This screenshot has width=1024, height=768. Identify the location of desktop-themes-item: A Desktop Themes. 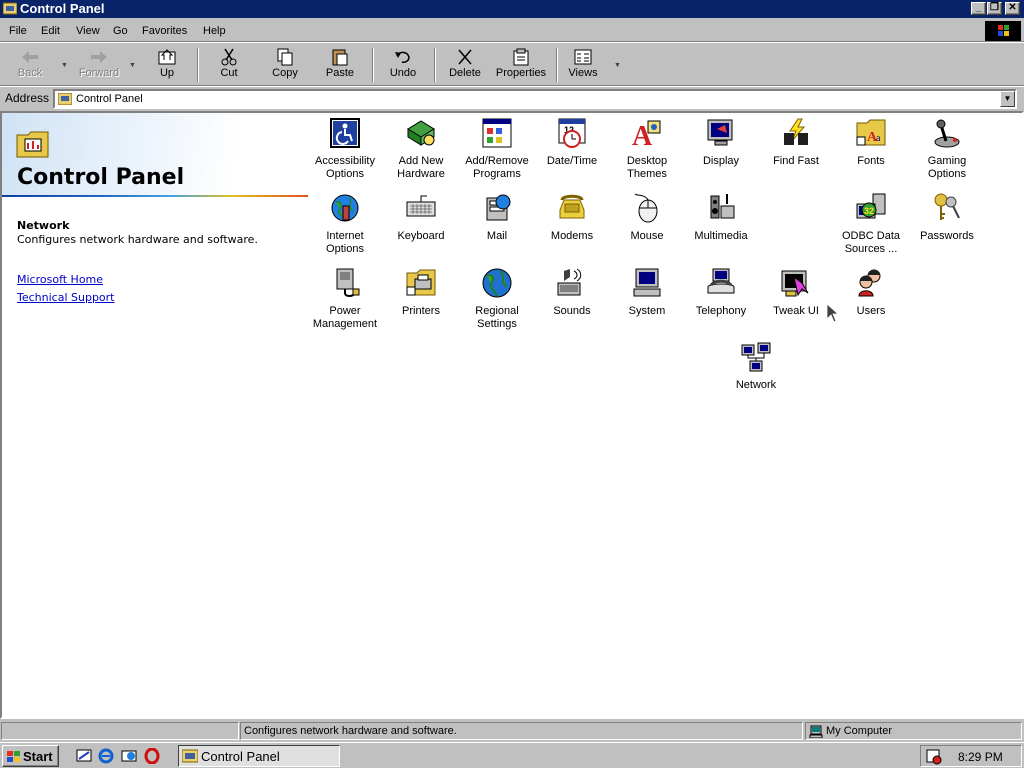
(647, 149).